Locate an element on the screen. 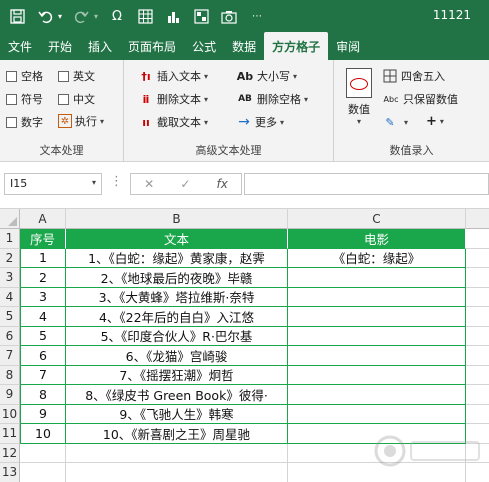 The height and width of the screenshot is (482, 489). row-header: 5 is located at coordinates (10, 317).